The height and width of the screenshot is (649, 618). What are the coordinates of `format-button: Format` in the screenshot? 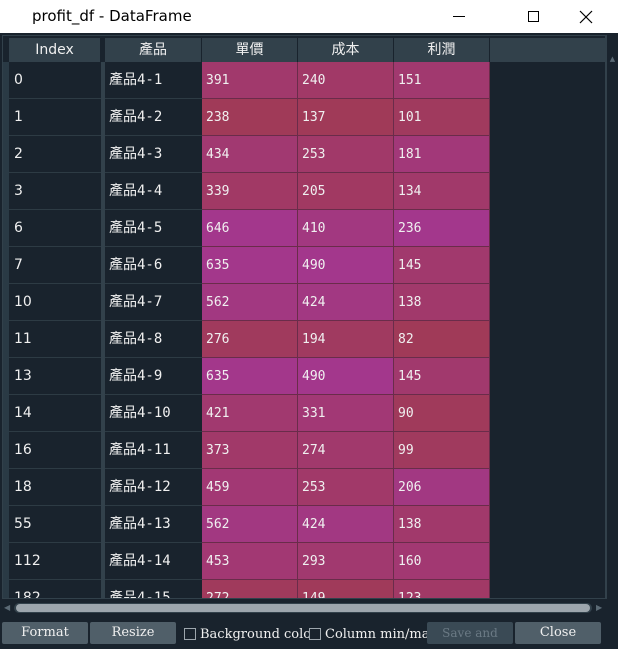 It's located at (45, 633).